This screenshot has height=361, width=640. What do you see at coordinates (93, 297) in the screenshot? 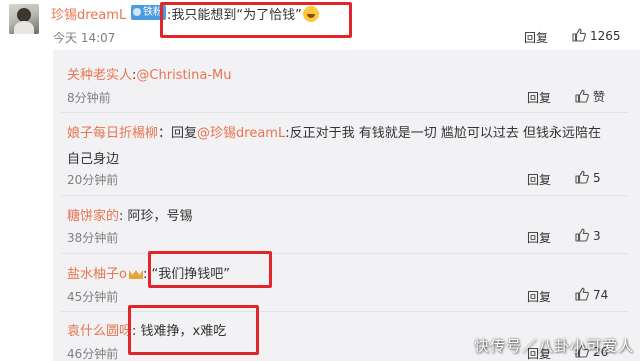
I see `reply-time: 45分钟前` at bounding box center [93, 297].